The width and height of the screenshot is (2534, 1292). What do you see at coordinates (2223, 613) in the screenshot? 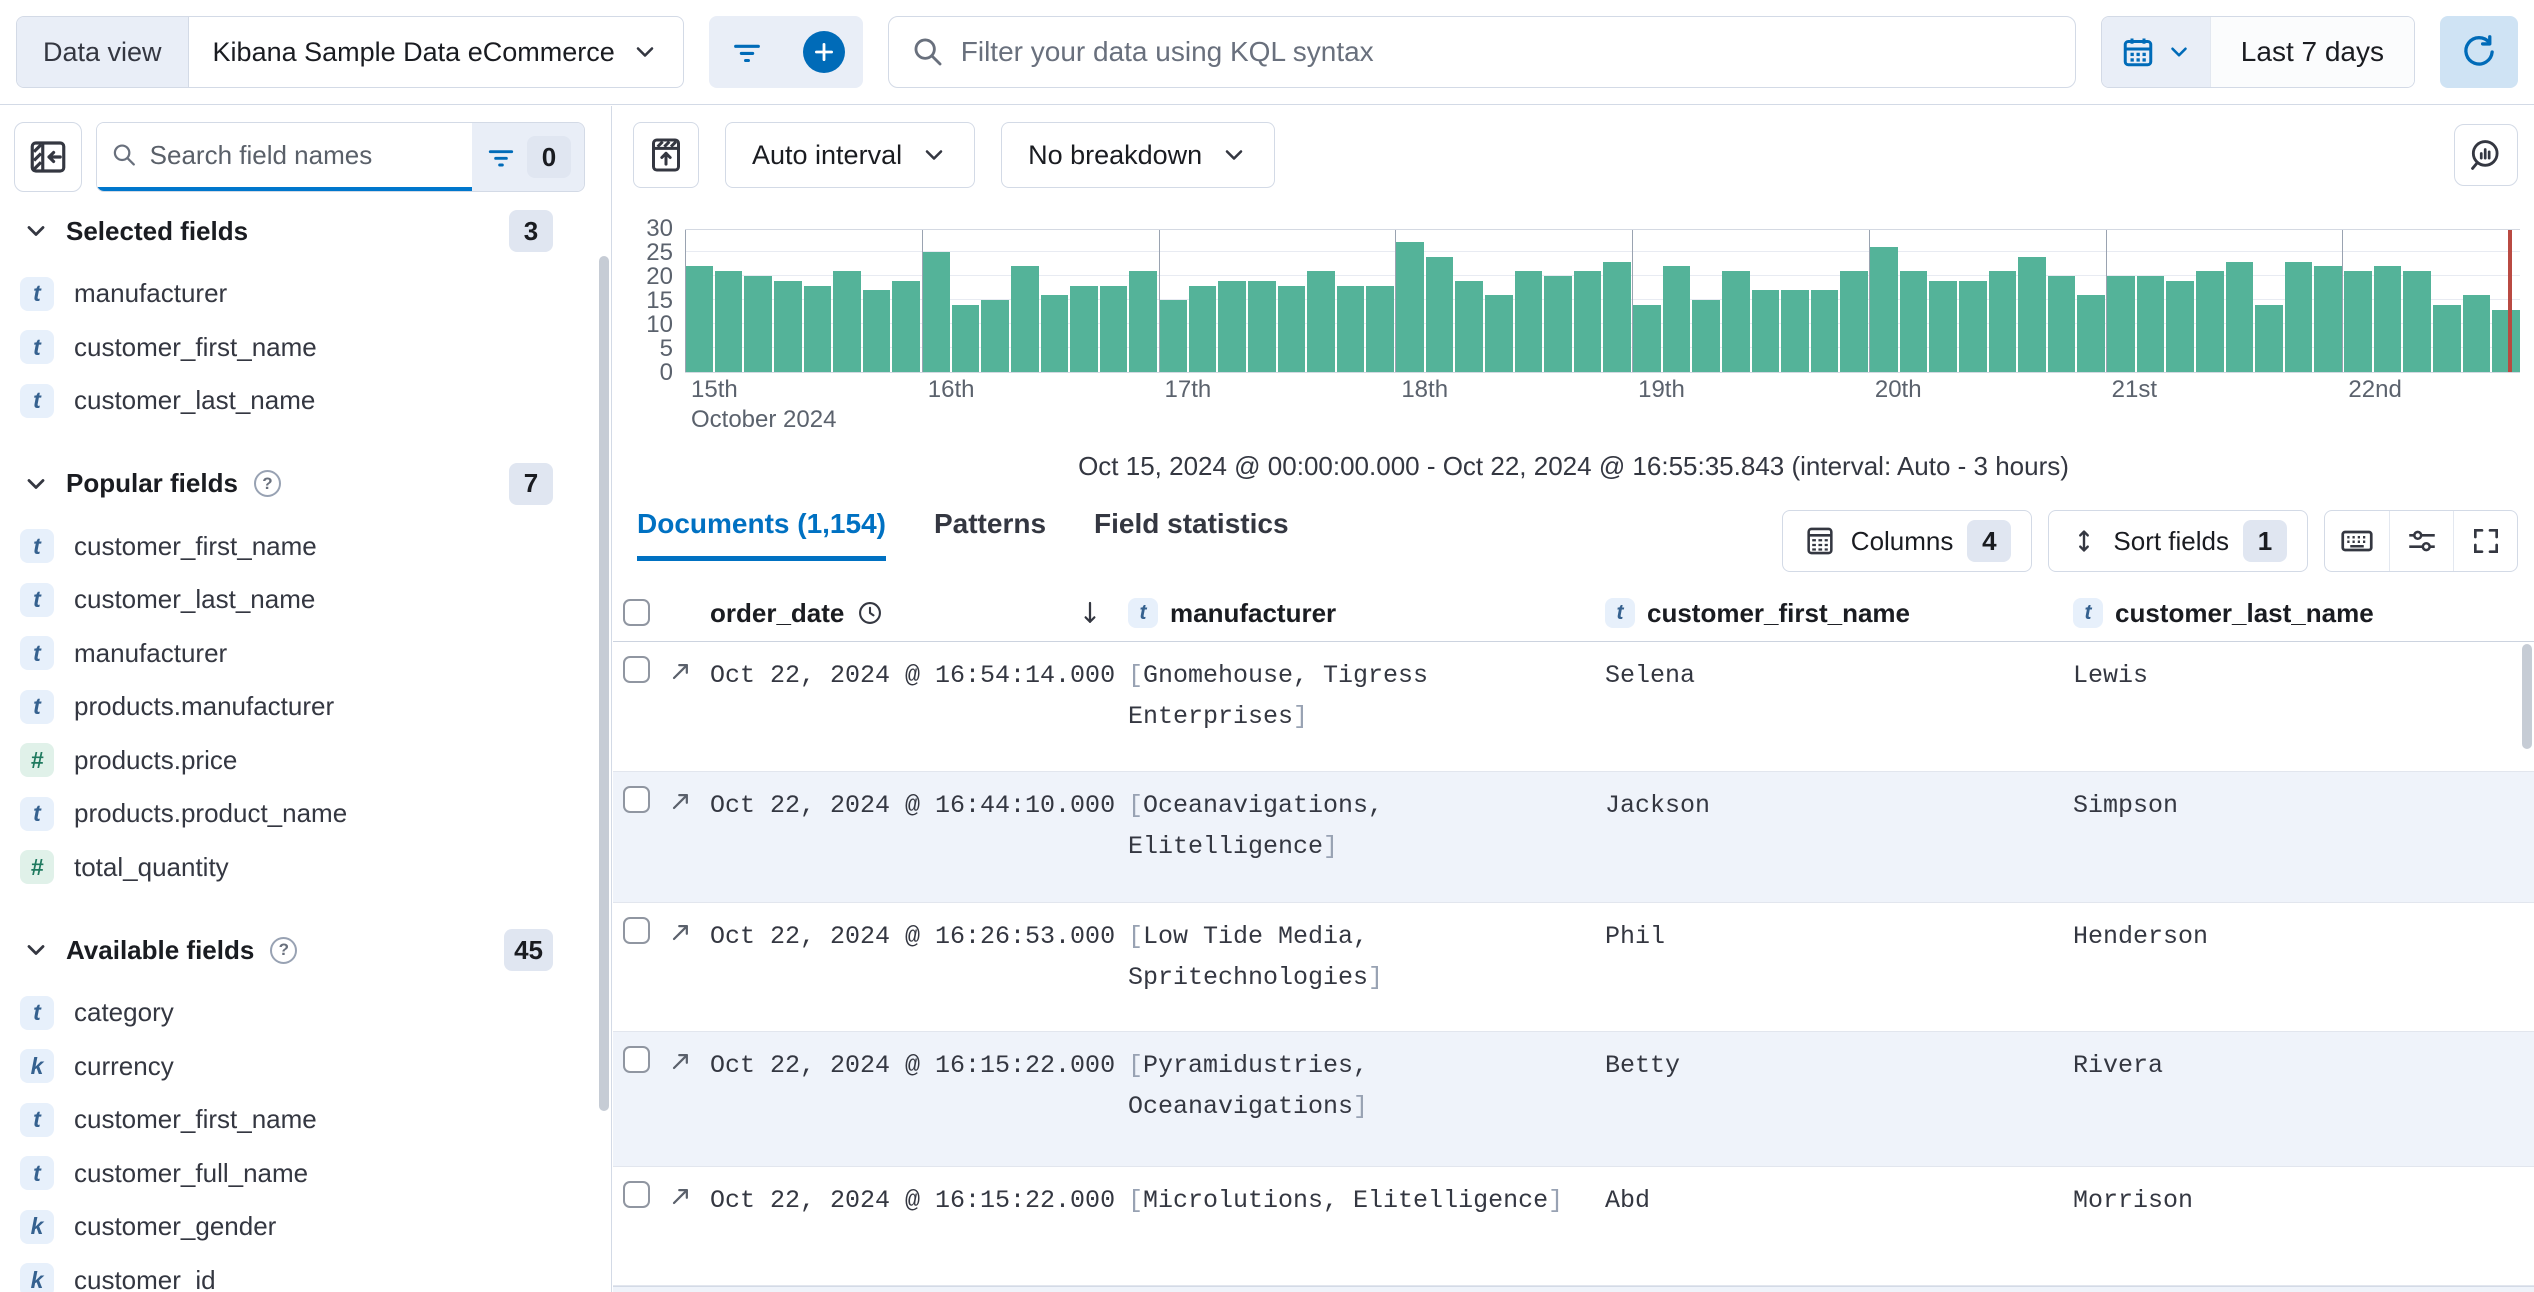
I see `header-customer-last-name: t customer_last_name` at bounding box center [2223, 613].